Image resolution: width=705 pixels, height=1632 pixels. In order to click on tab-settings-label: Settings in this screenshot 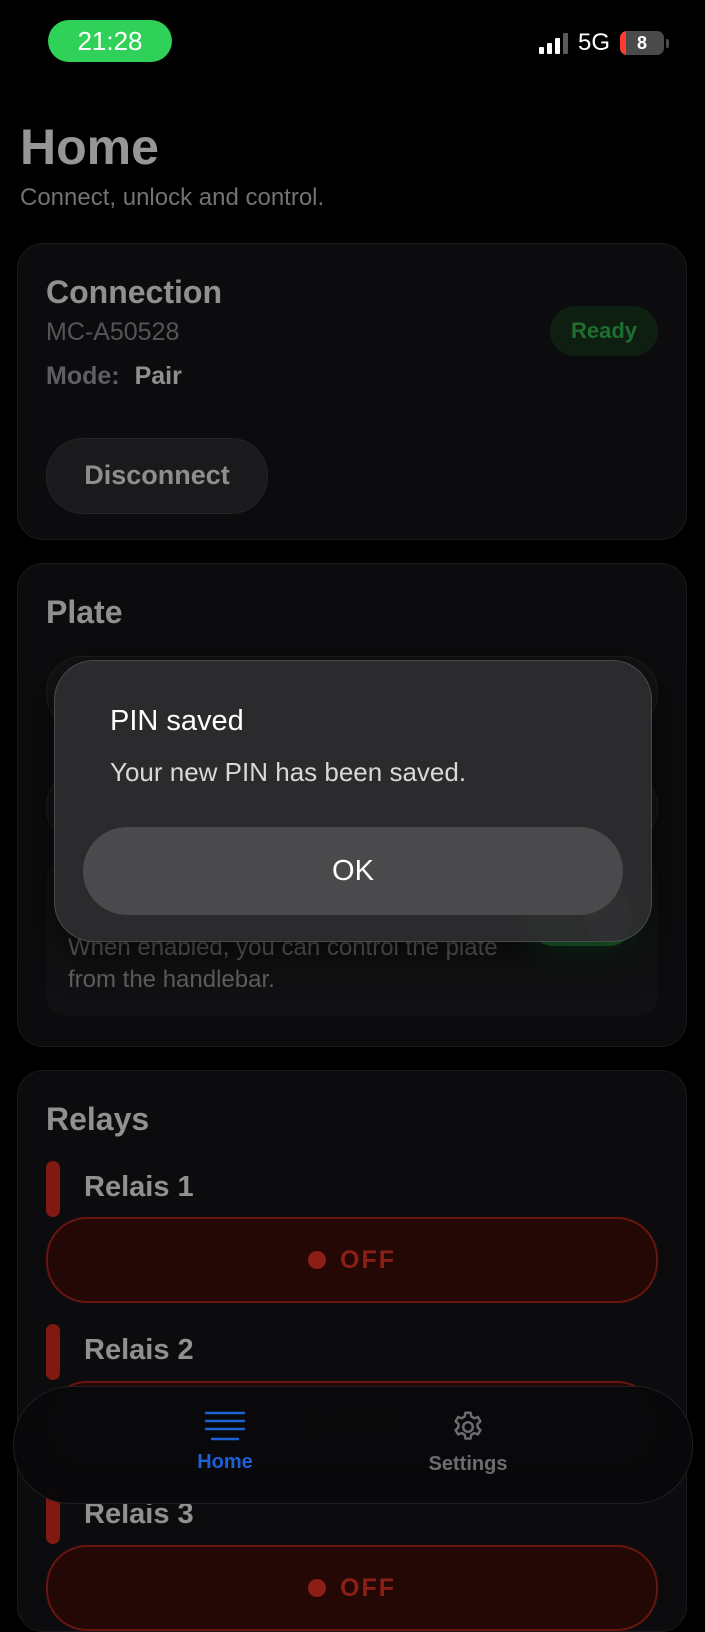, I will do `click(468, 1464)`.